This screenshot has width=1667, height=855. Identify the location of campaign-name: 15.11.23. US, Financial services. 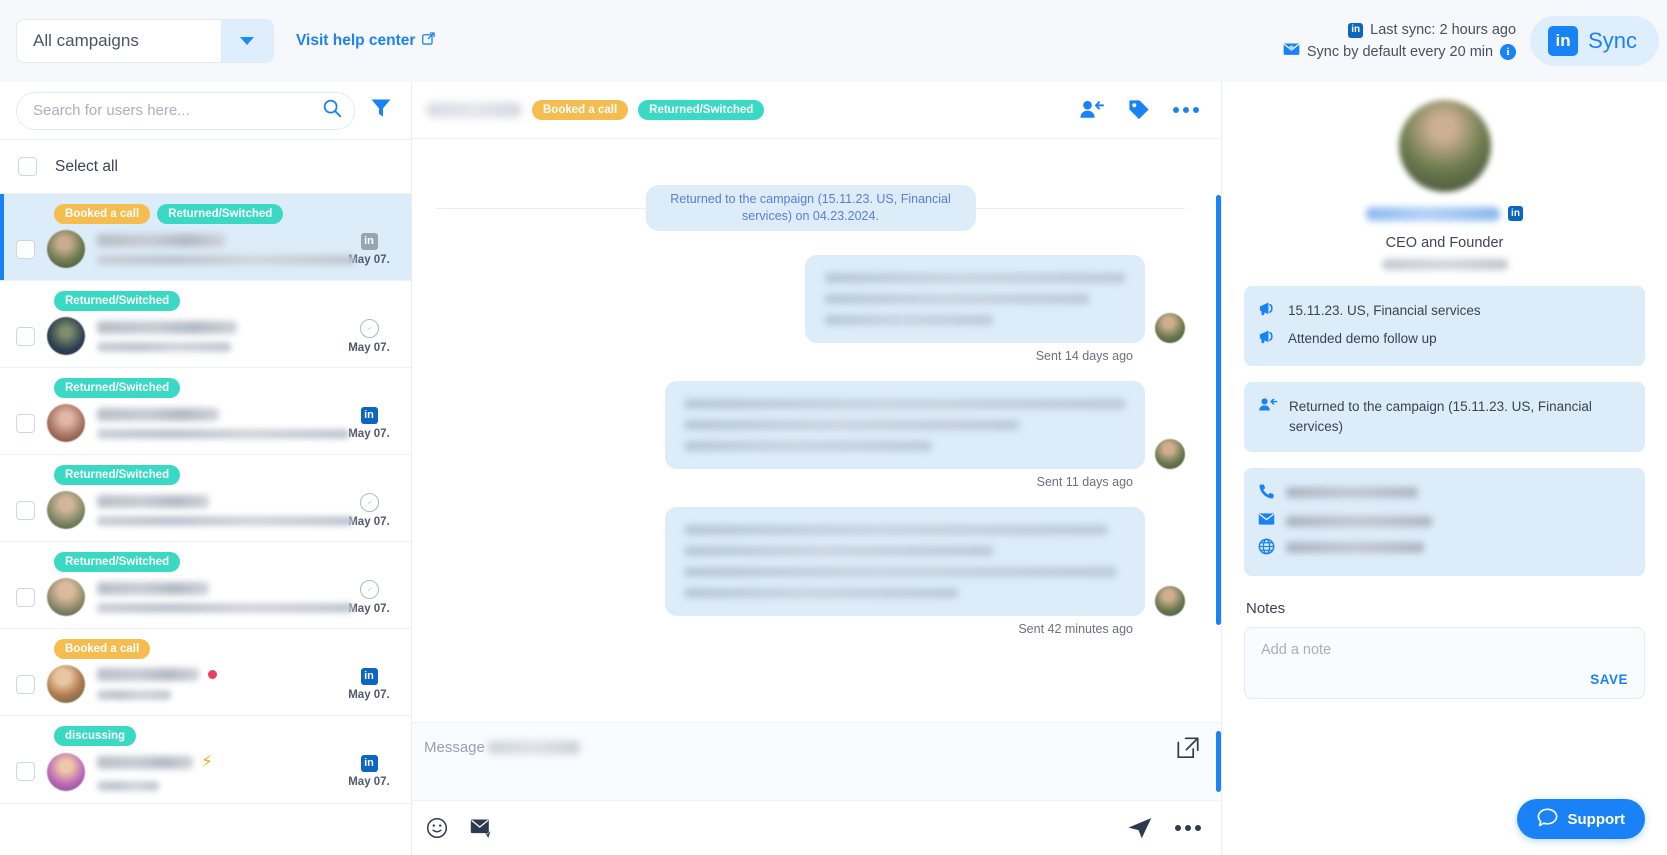
(1384, 310).